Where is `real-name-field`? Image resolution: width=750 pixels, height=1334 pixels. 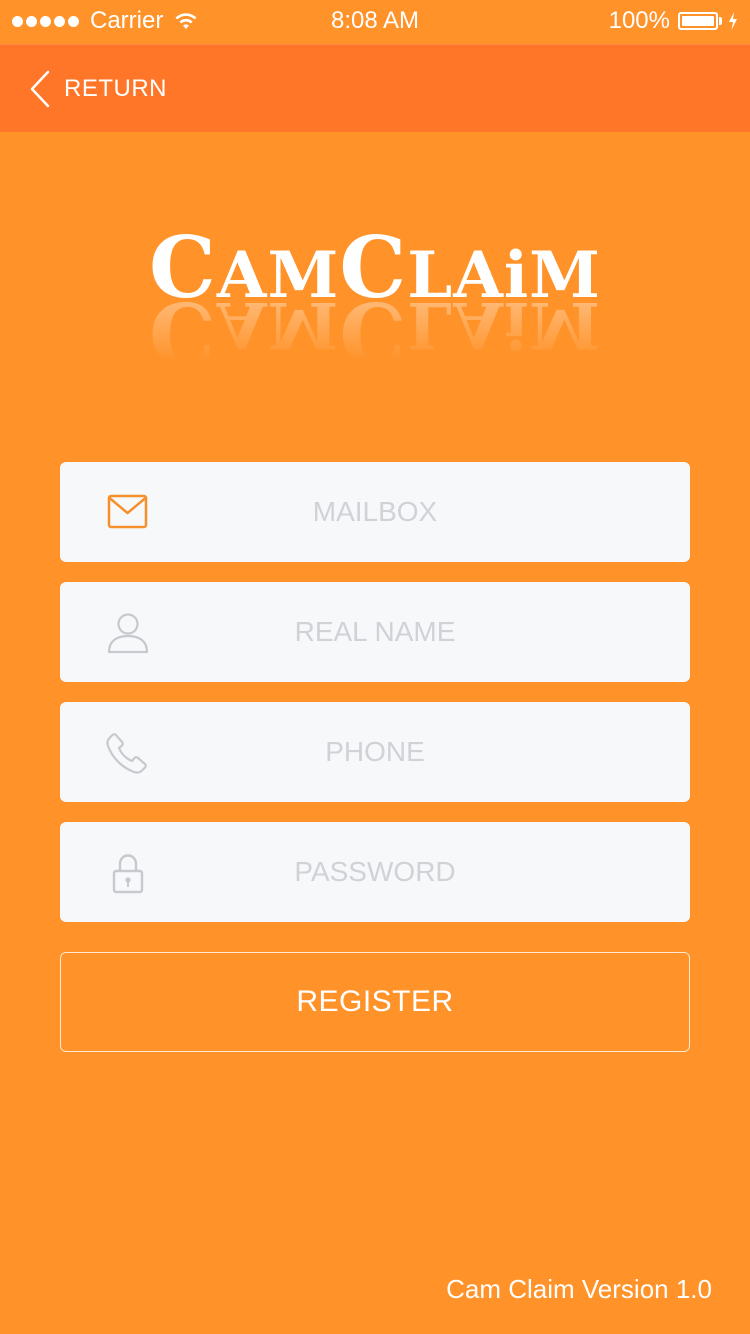
real-name-field is located at coordinates (375, 632).